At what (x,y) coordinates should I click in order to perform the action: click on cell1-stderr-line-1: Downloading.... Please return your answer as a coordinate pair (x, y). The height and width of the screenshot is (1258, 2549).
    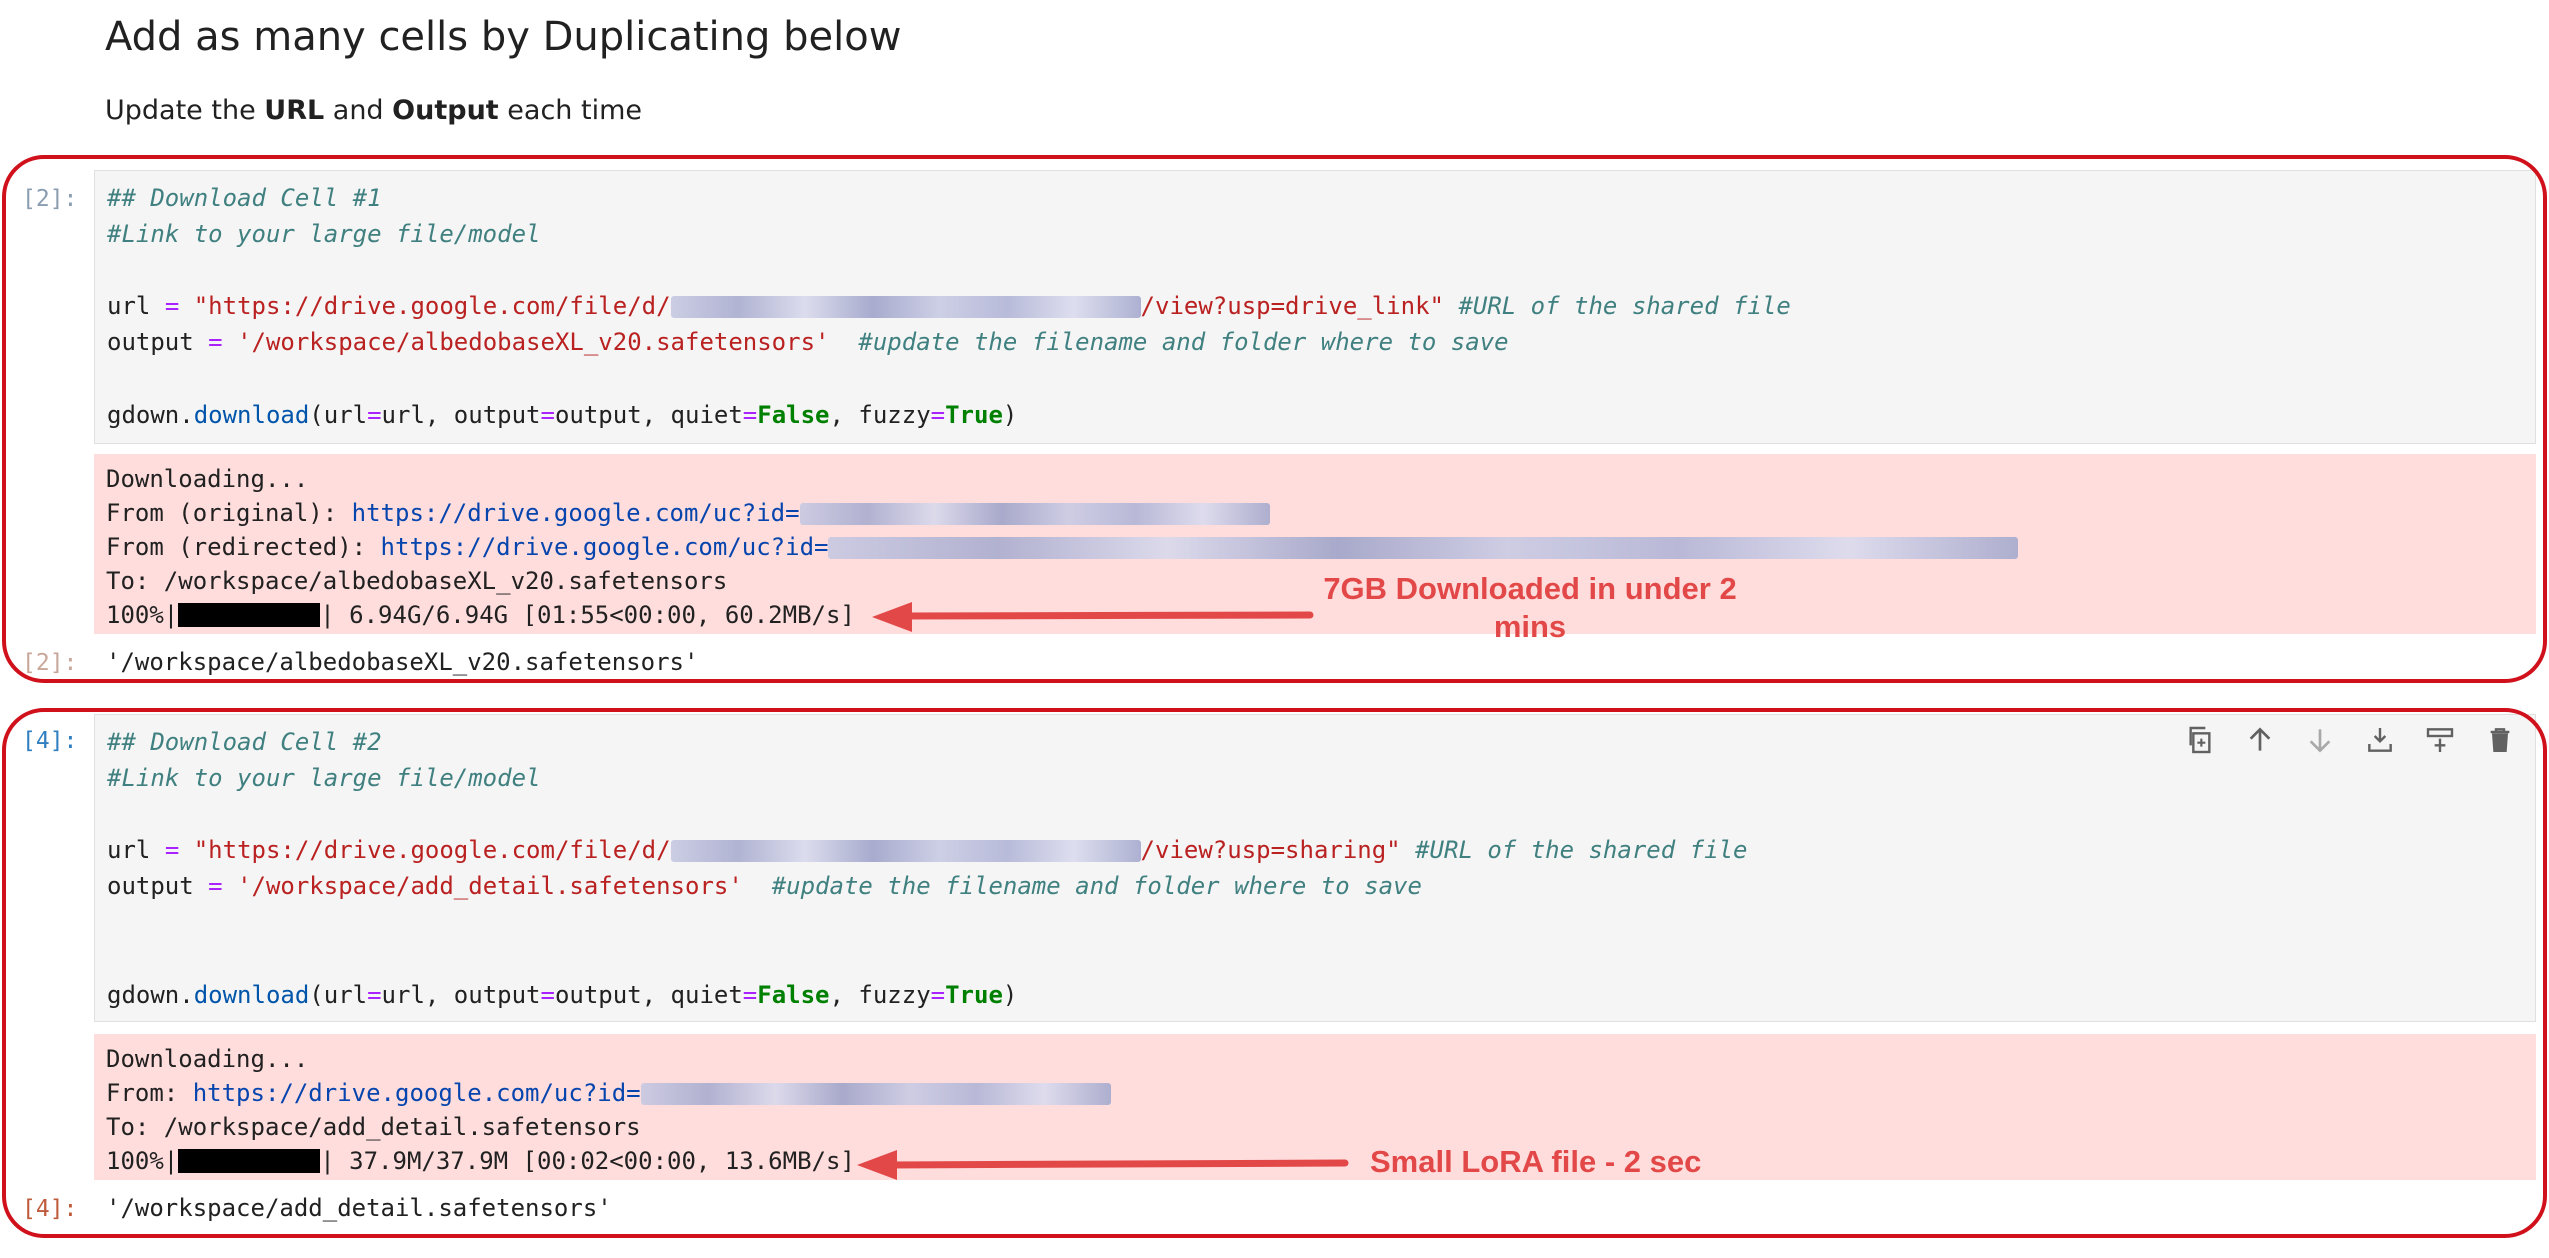
    Looking at the image, I should click on (207, 479).